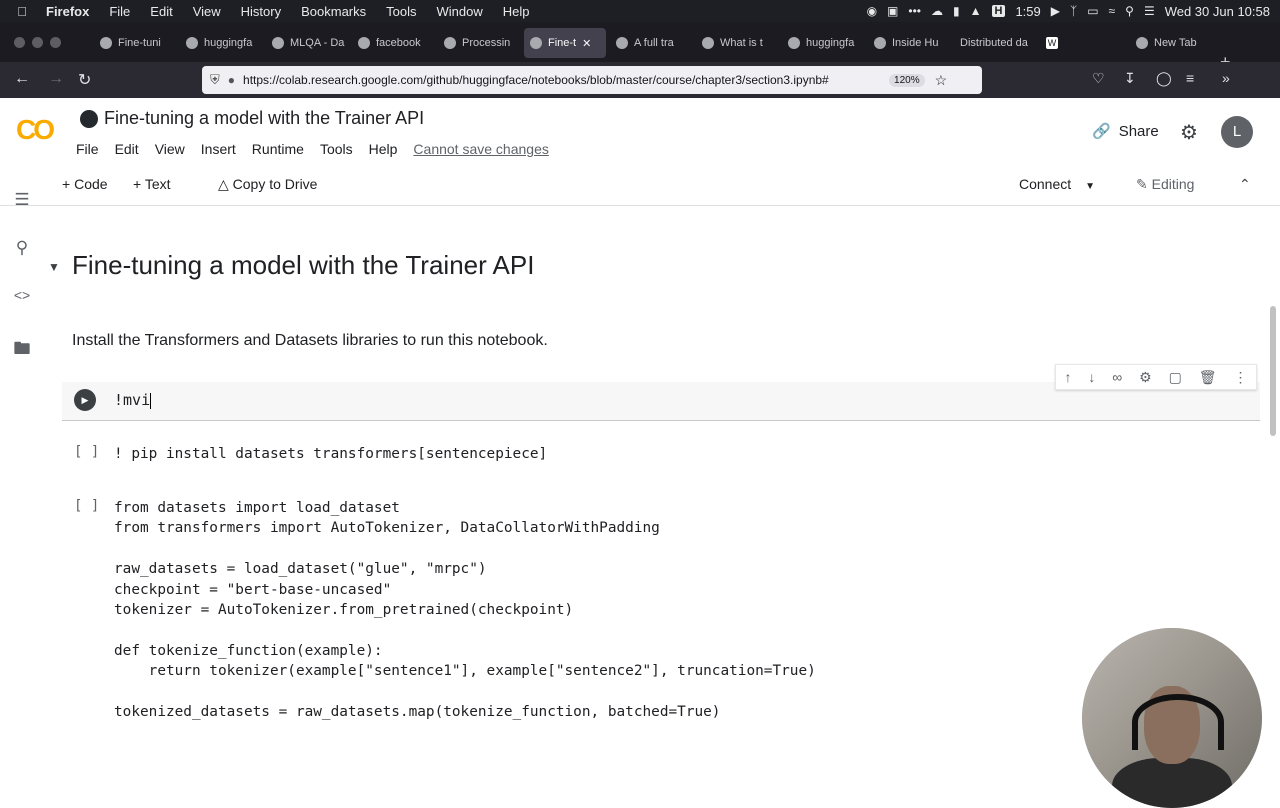 This screenshot has width=1280, height=808. What do you see at coordinates (1112, 11) in the screenshot?
I see `wifi-icon: ≈` at bounding box center [1112, 11].